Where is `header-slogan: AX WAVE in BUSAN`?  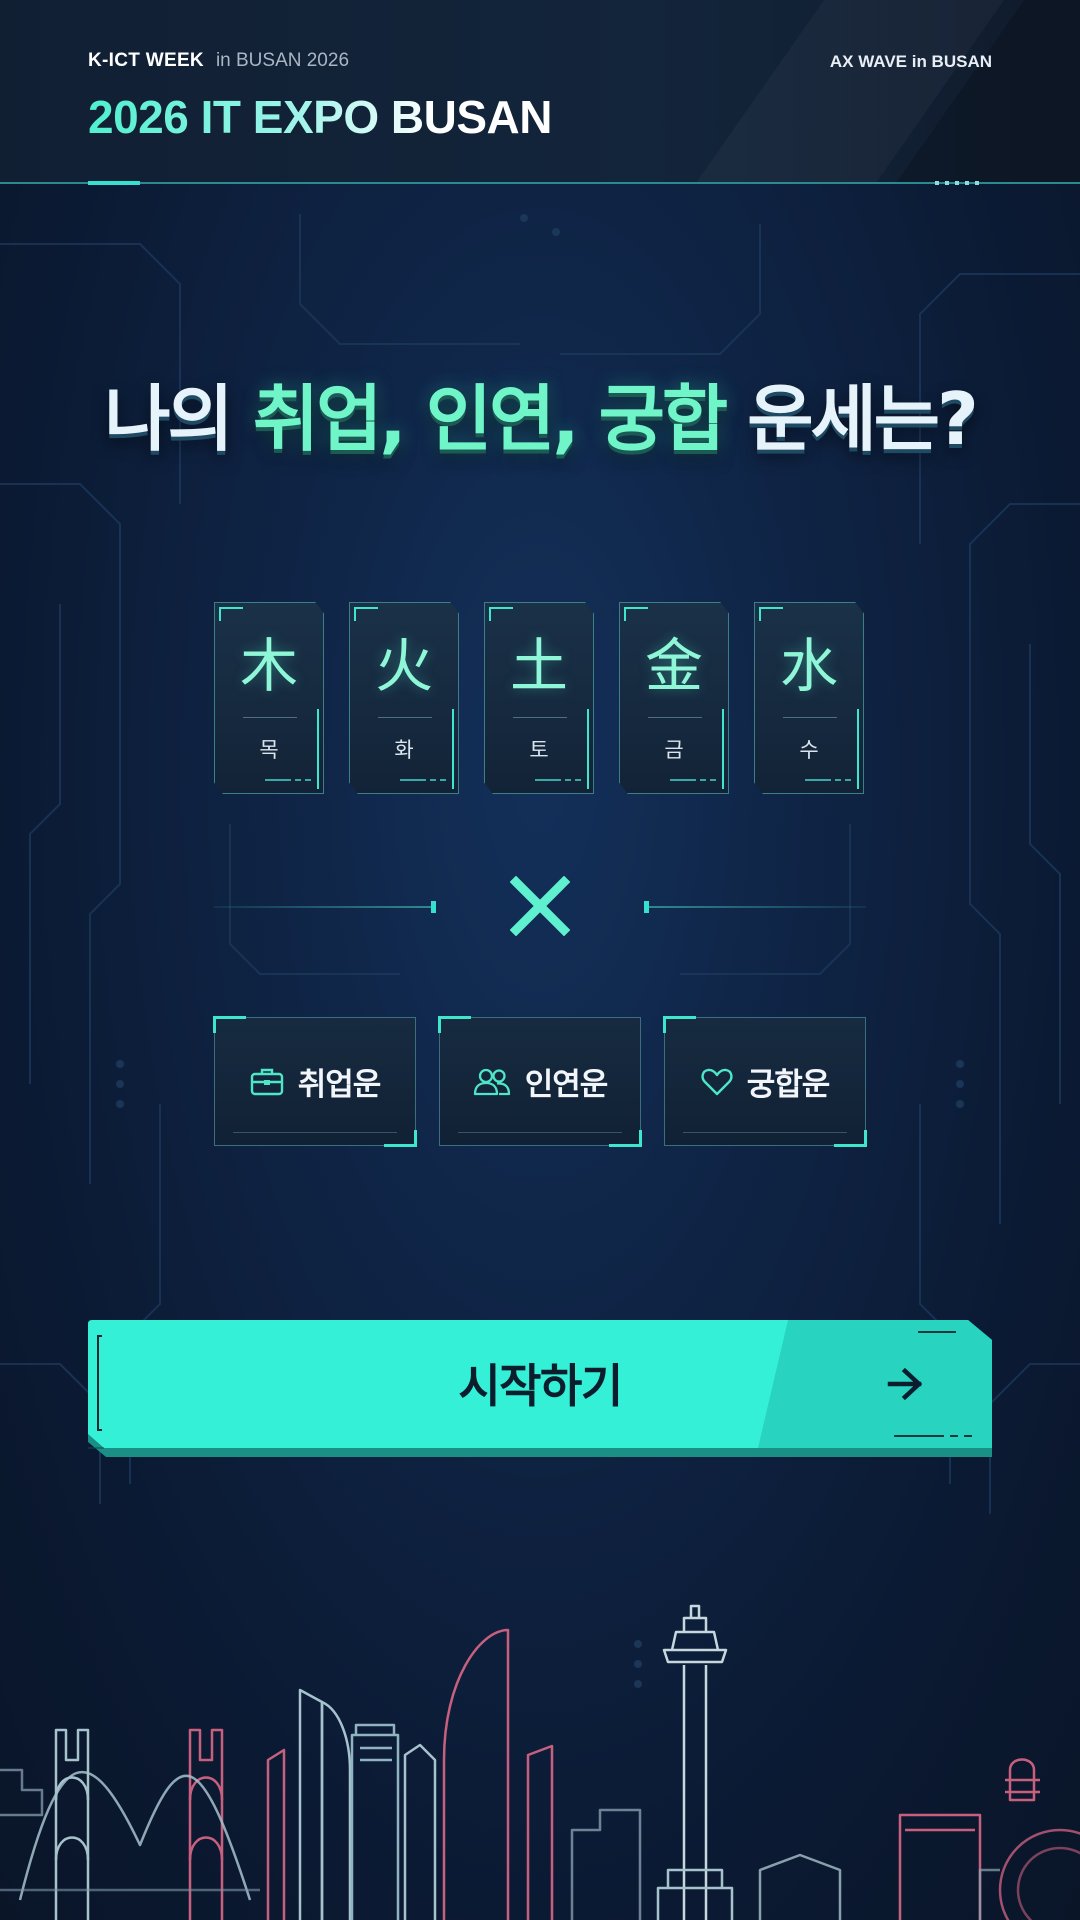 header-slogan: AX WAVE in BUSAN is located at coordinates (910, 61).